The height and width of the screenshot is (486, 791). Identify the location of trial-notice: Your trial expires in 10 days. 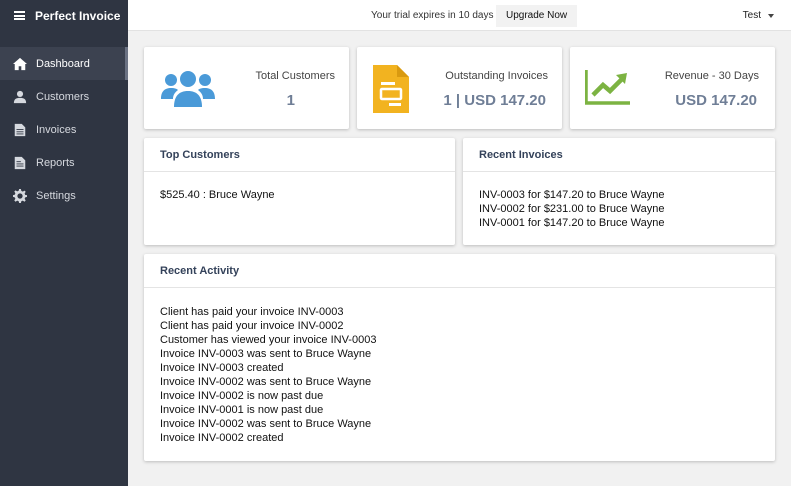
(432, 15).